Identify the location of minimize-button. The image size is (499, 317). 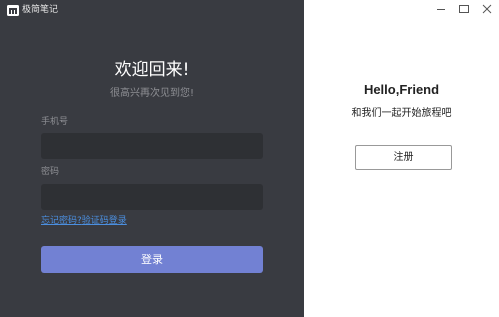
(441, 9).